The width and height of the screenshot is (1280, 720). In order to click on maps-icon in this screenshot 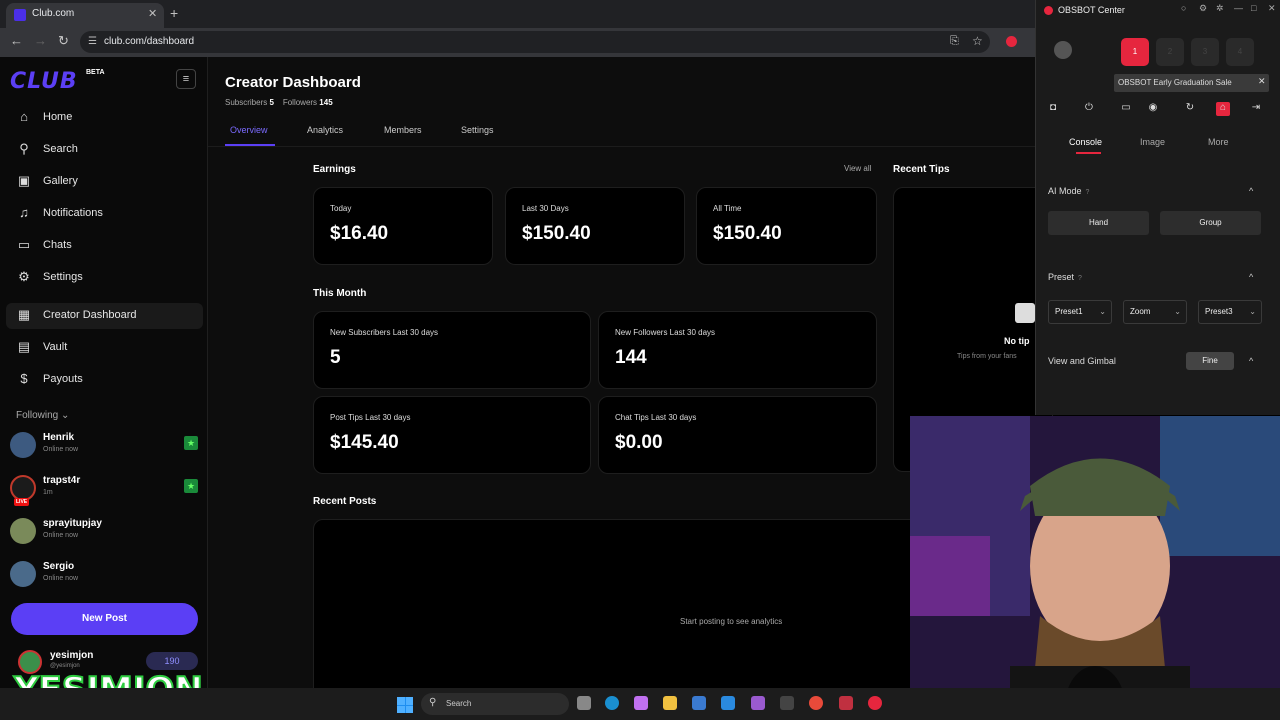, I will do `click(846, 703)`.